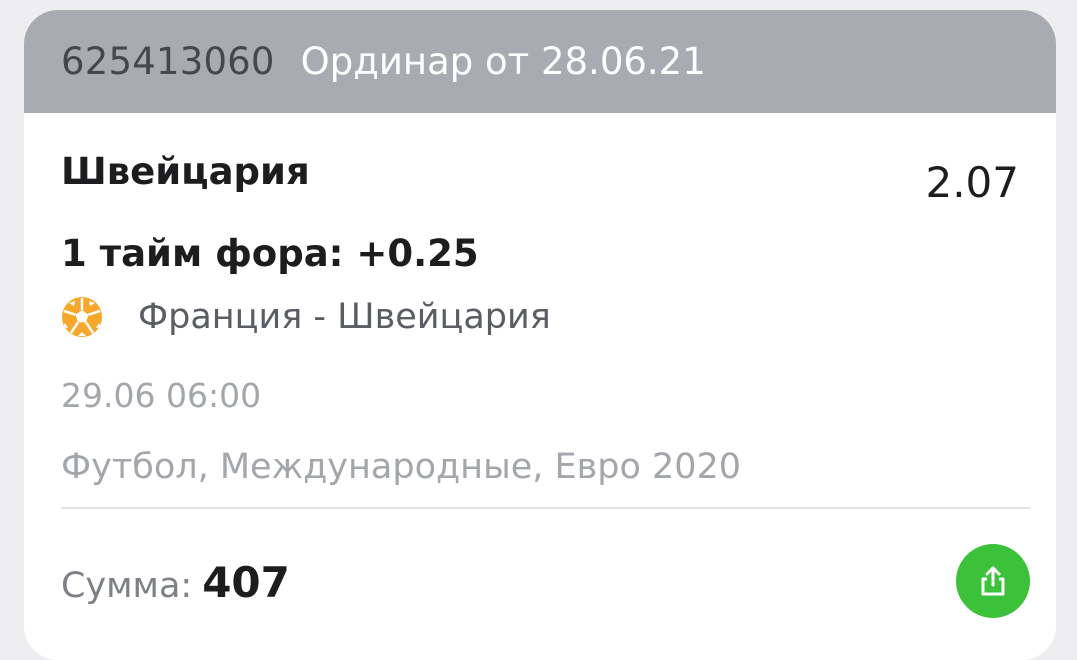 This screenshot has width=1077, height=660. I want to click on soccer-ball-icon, so click(82, 317).